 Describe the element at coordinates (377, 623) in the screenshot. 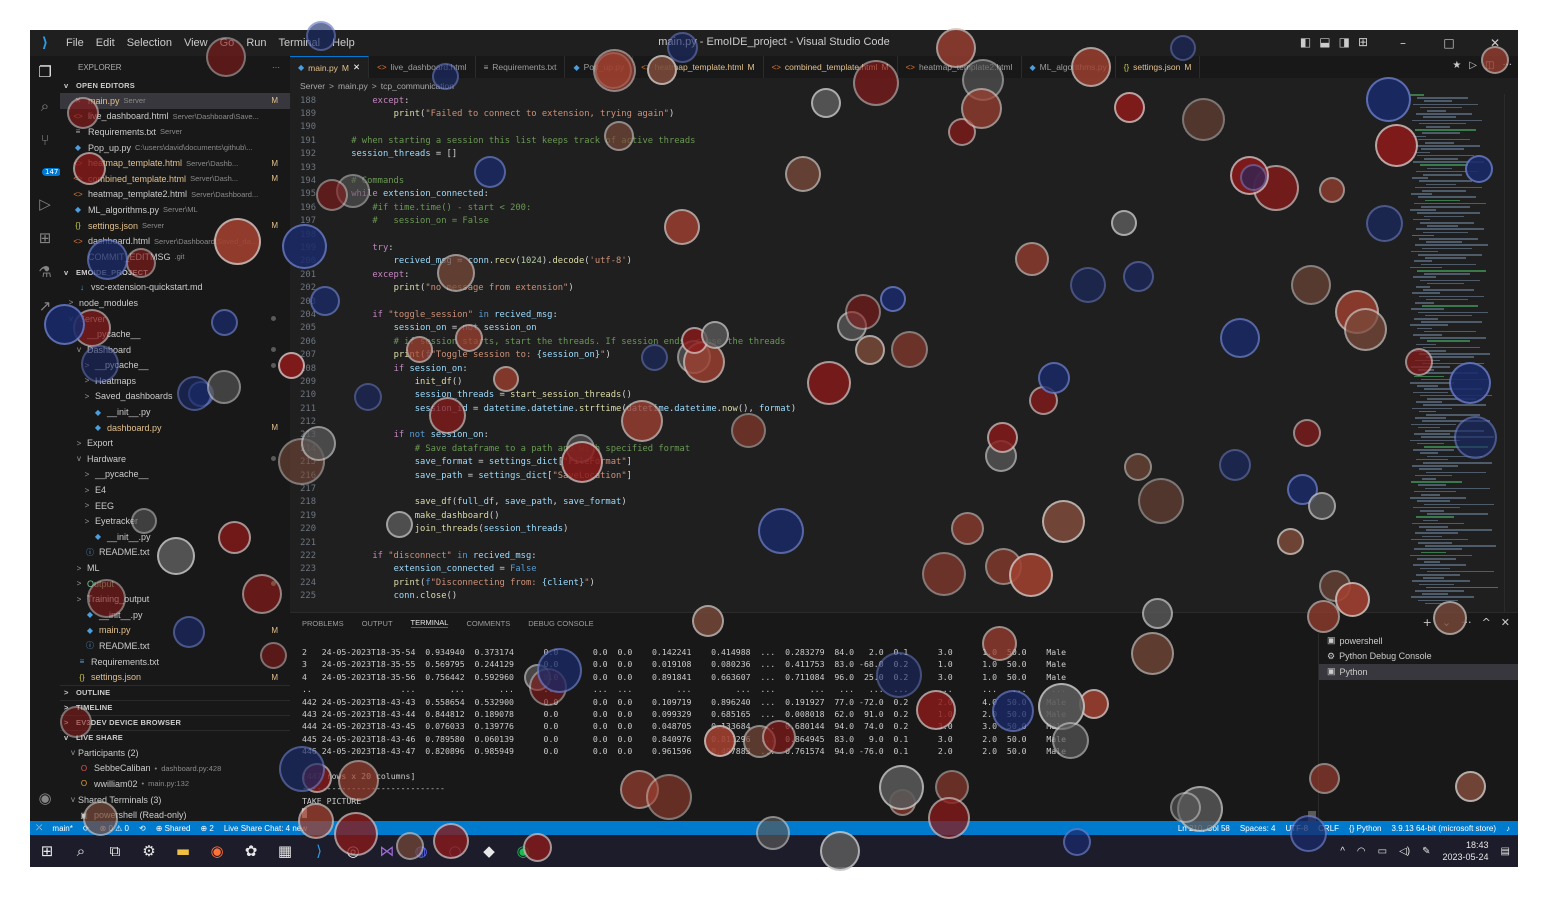

I see `panel-tab-output: OUTPUT` at that location.